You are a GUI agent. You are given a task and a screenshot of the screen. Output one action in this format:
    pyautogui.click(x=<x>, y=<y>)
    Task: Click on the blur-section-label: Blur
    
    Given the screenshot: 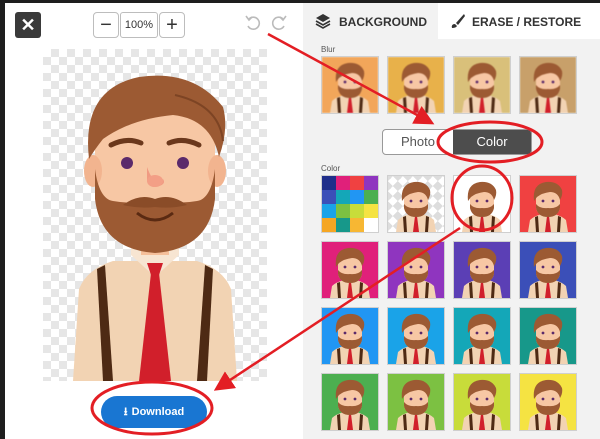 What is the action you would take?
    pyautogui.click(x=328, y=49)
    